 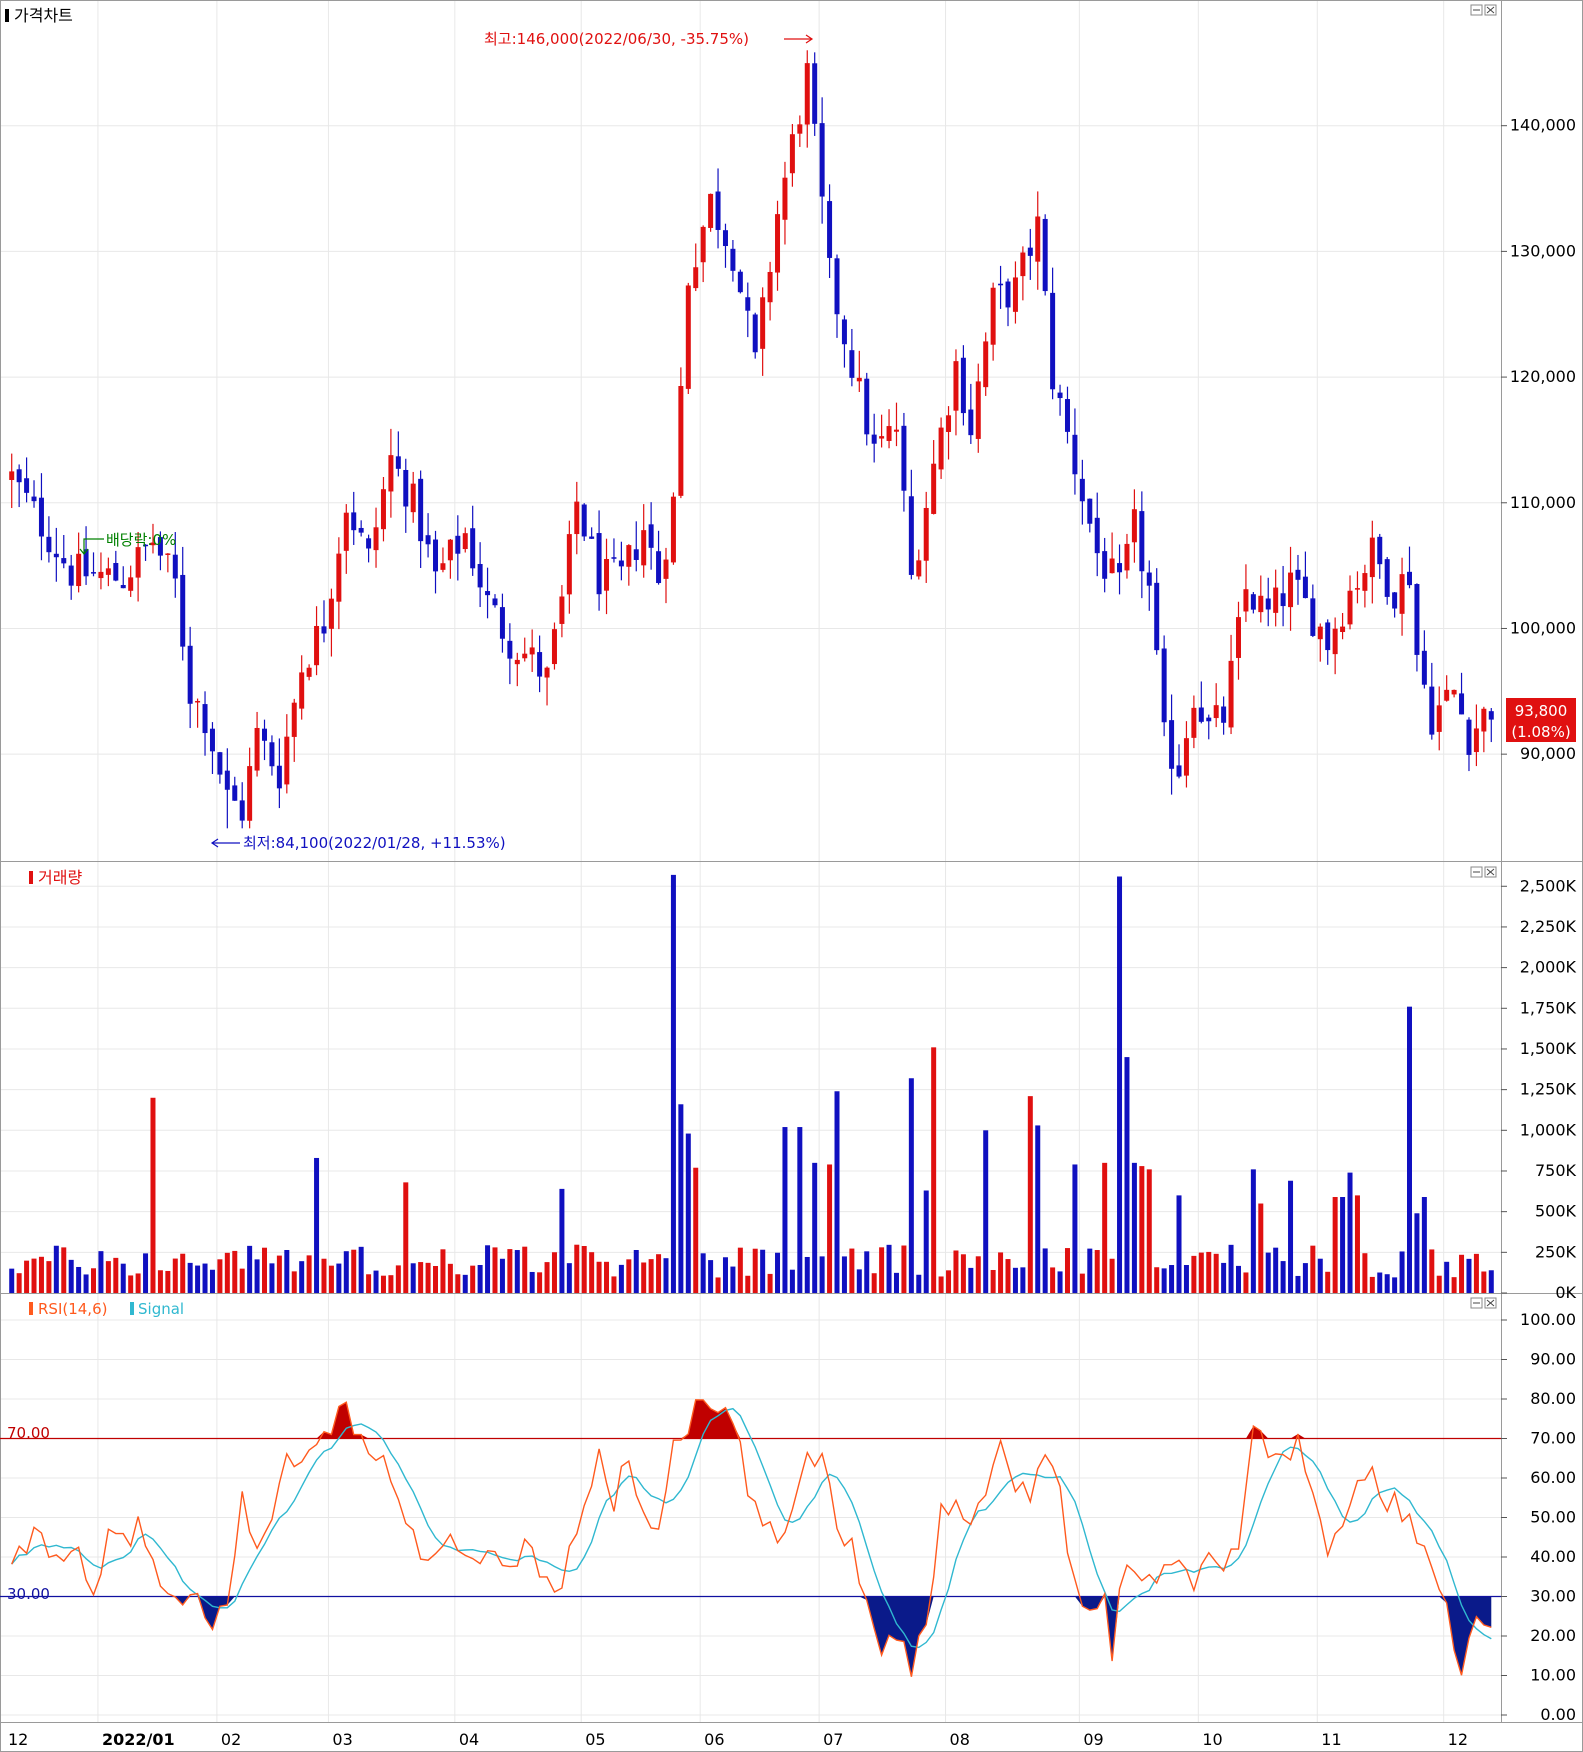 What do you see at coordinates (161, 1309) in the screenshot?
I see `signal-legend-label: Signal` at bounding box center [161, 1309].